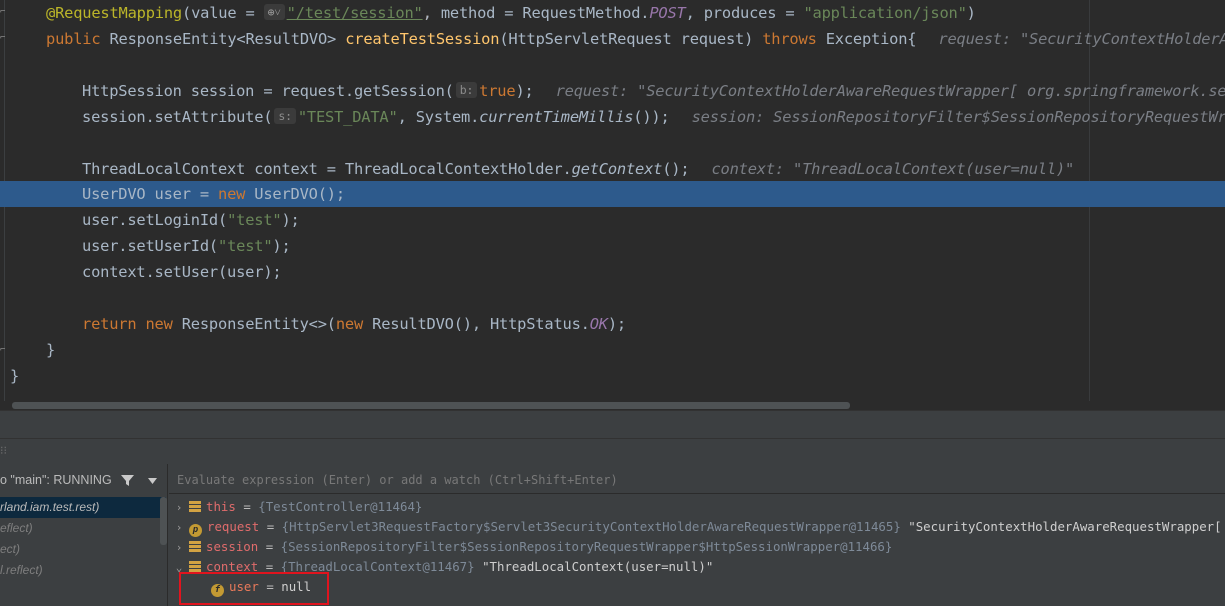 The height and width of the screenshot is (606, 1225). What do you see at coordinates (150, 194) in the screenshot?
I see `code-token: UserDVO user =` at bounding box center [150, 194].